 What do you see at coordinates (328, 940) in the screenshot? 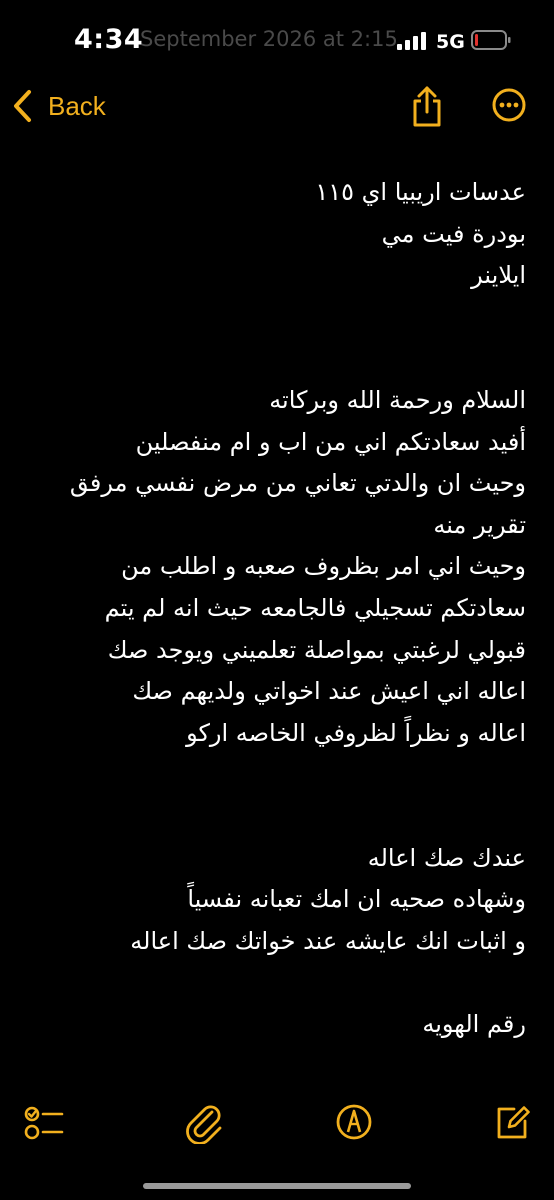
I see `note-line: و اثبات انك عايشه عند خواتك صك اعاله` at bounding box center [328, 940].